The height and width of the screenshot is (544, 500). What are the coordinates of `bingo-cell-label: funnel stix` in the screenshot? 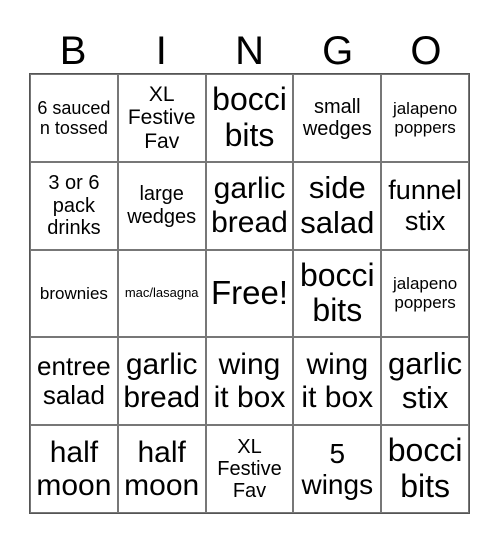 It's located at (425, 205).